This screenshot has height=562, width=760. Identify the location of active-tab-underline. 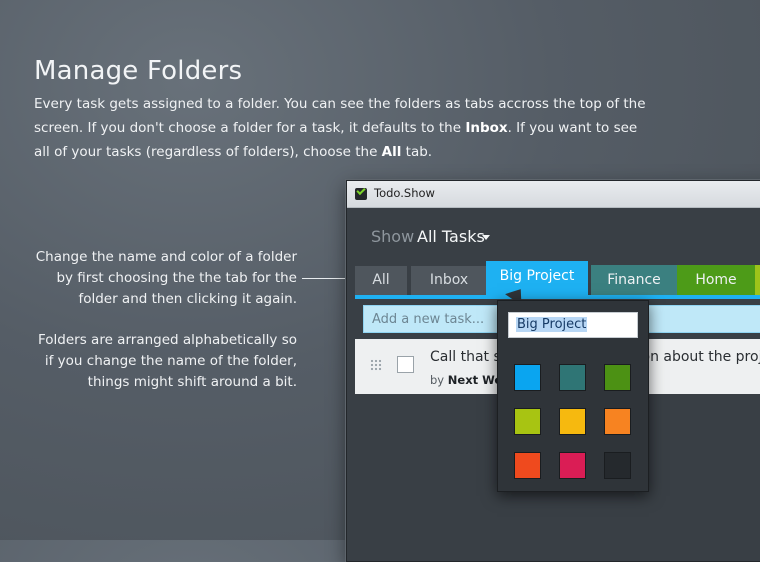
(557, 297).